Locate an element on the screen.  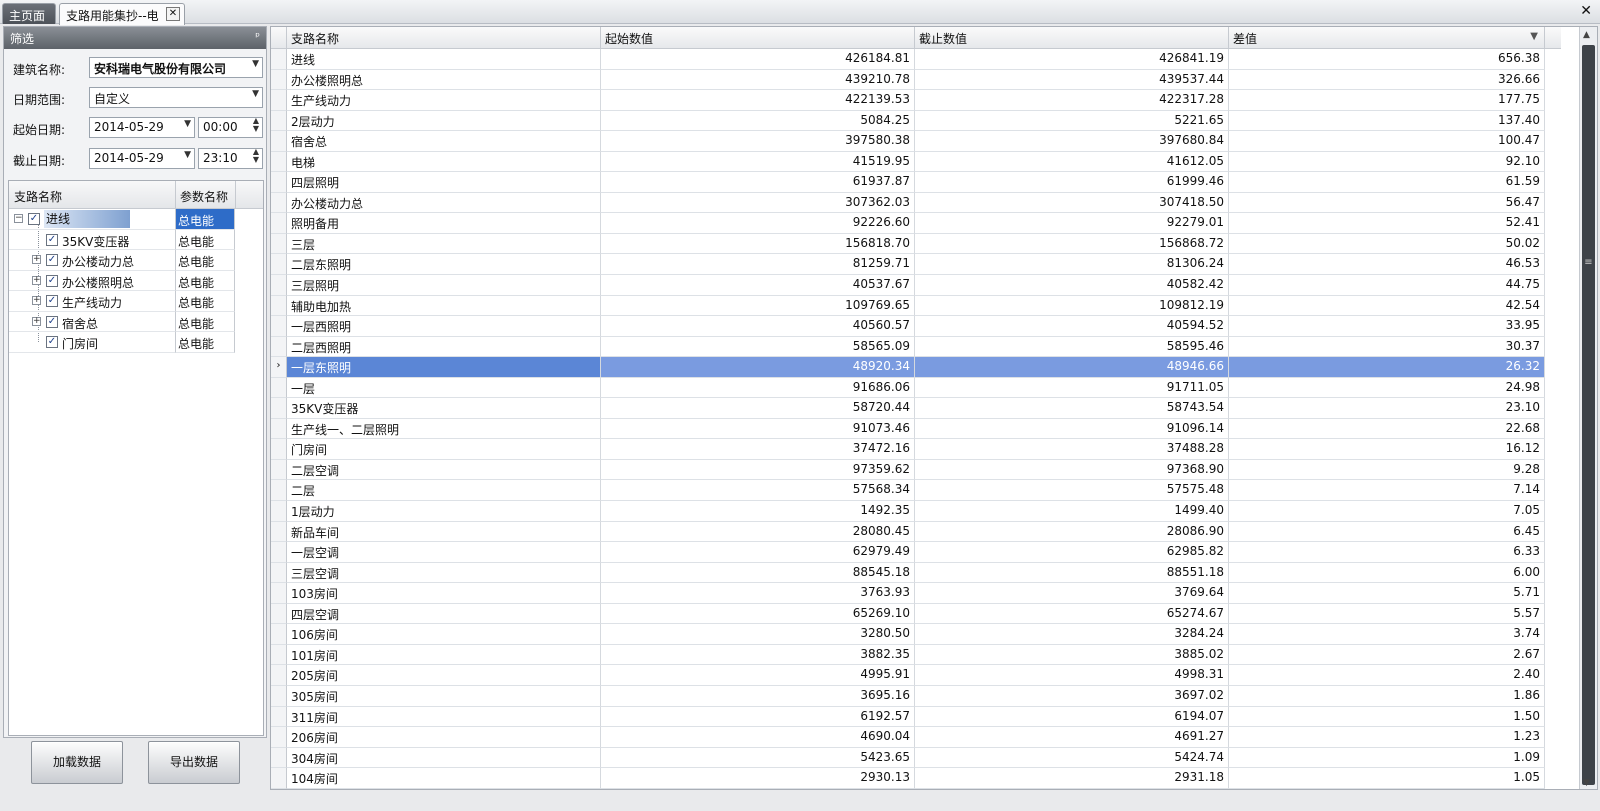
grid-cell-difference: 7.05 is located at coordinates (1387, 511).